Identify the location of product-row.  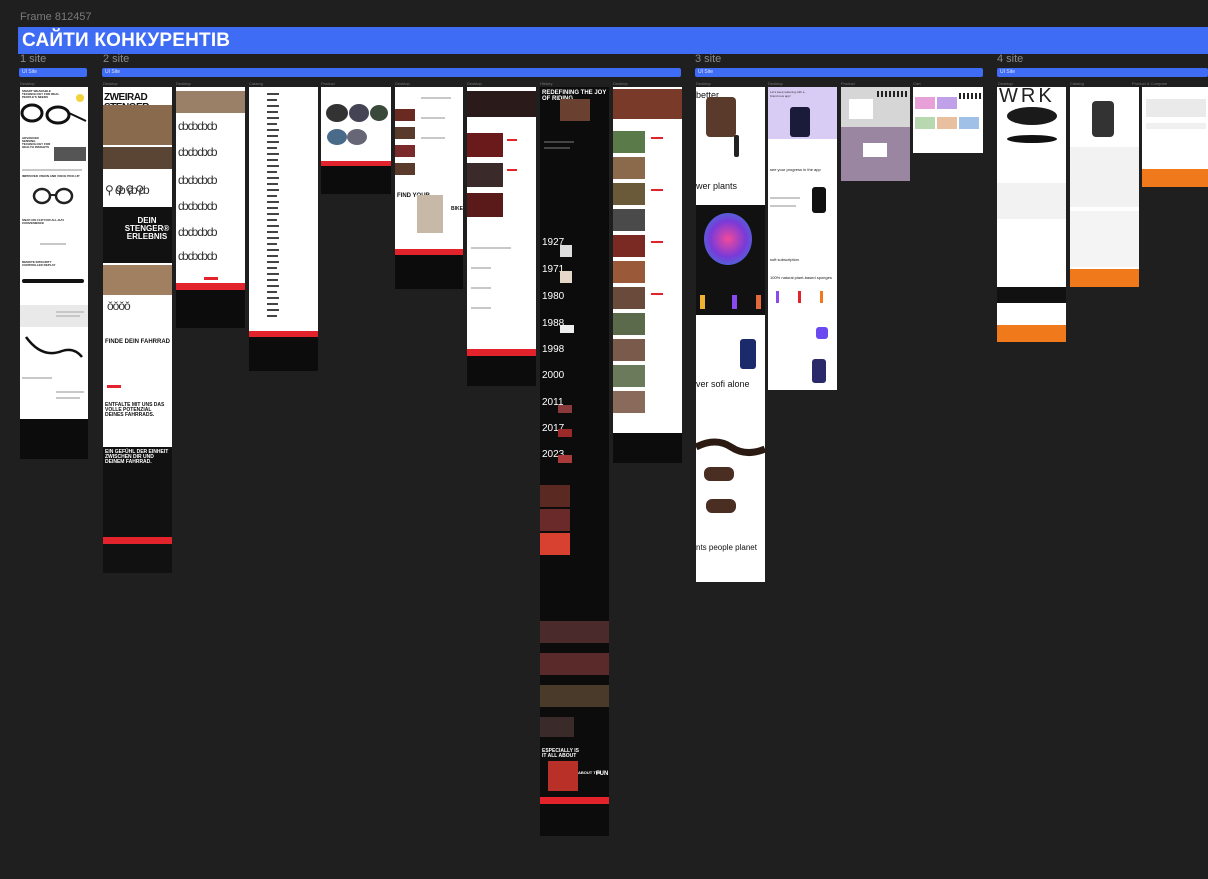
(970, 96).